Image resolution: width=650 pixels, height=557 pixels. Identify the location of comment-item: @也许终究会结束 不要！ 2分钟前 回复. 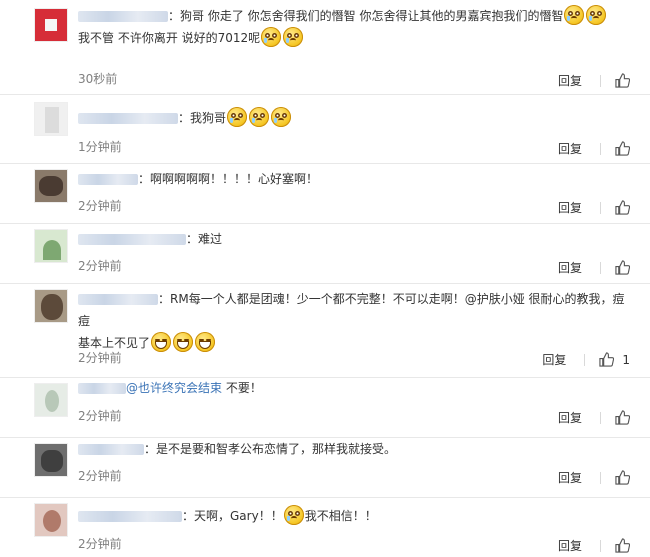
(325, 407).